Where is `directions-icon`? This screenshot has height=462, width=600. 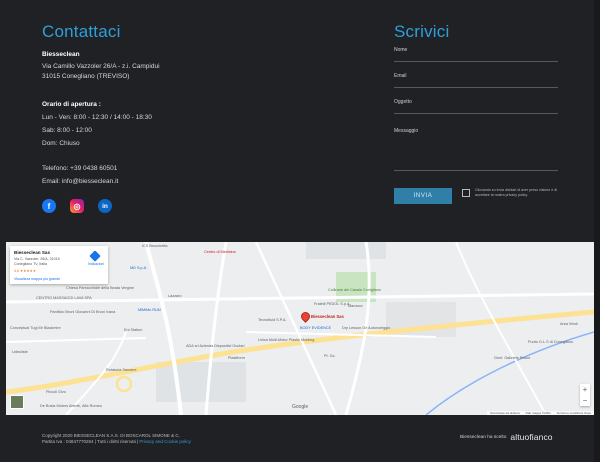 directions-icon is located at coordinates (95, 256).